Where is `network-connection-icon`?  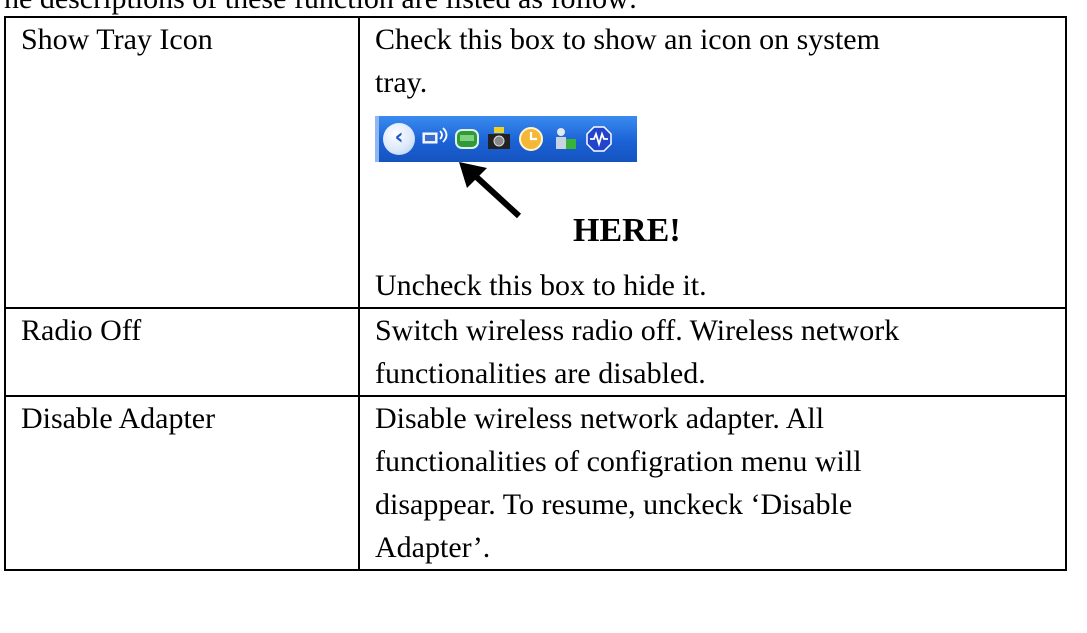 network-connection-icon is located at coordinates (435, 135).